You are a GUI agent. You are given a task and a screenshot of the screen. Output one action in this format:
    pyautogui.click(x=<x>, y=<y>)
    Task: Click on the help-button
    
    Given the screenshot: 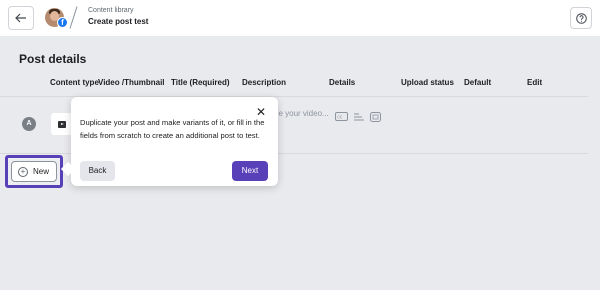 What is the action you would take?
    pyautogui.click(x=581, y=18)
    